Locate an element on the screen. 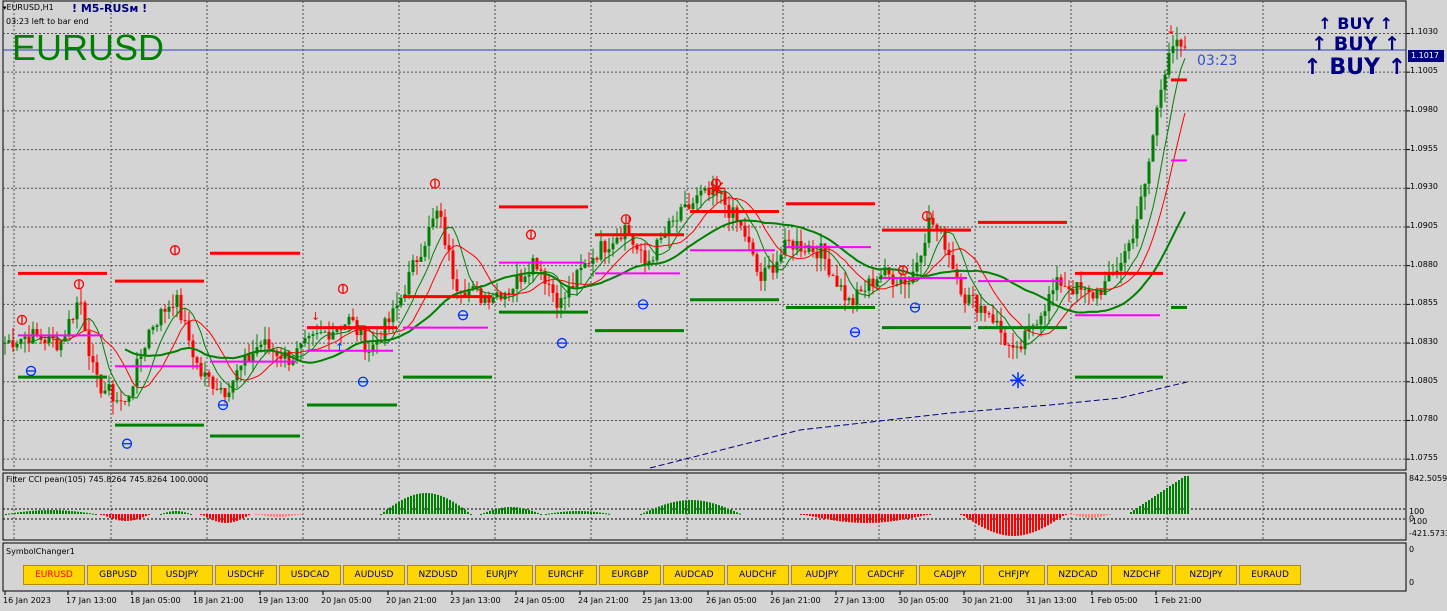  bottom-star-icon is located at coordinates (1021, 377).